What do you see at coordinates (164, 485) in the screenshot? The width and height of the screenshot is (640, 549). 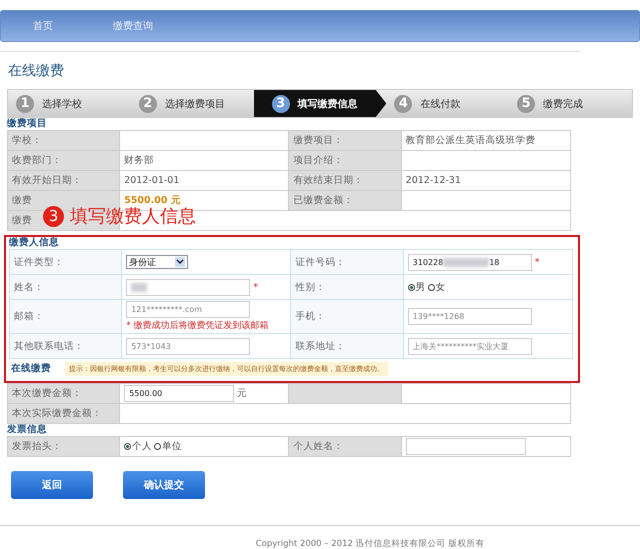 I see `submit-button: 确认提交` at bounding box center [164, 485].